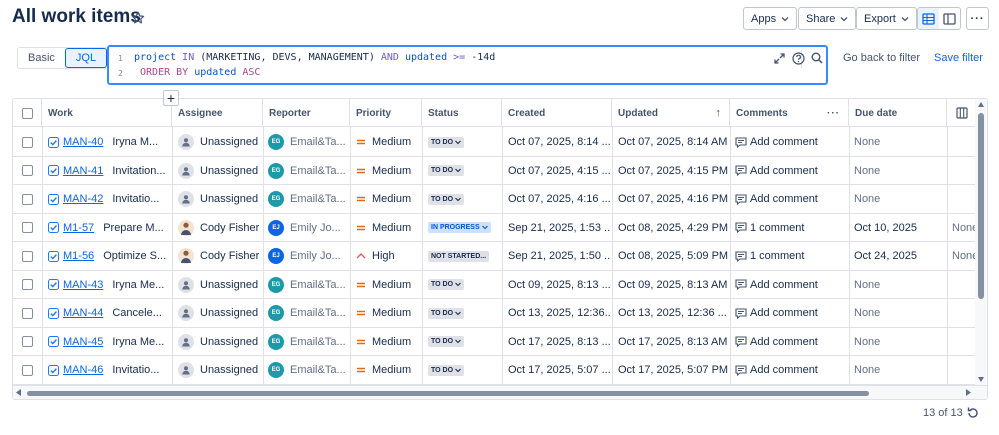 The height and width of the screenshot is (435, 999). Describe the element at coordinates (977, 18) in the screenshot. I see `more-actions-button: ···` at that location.